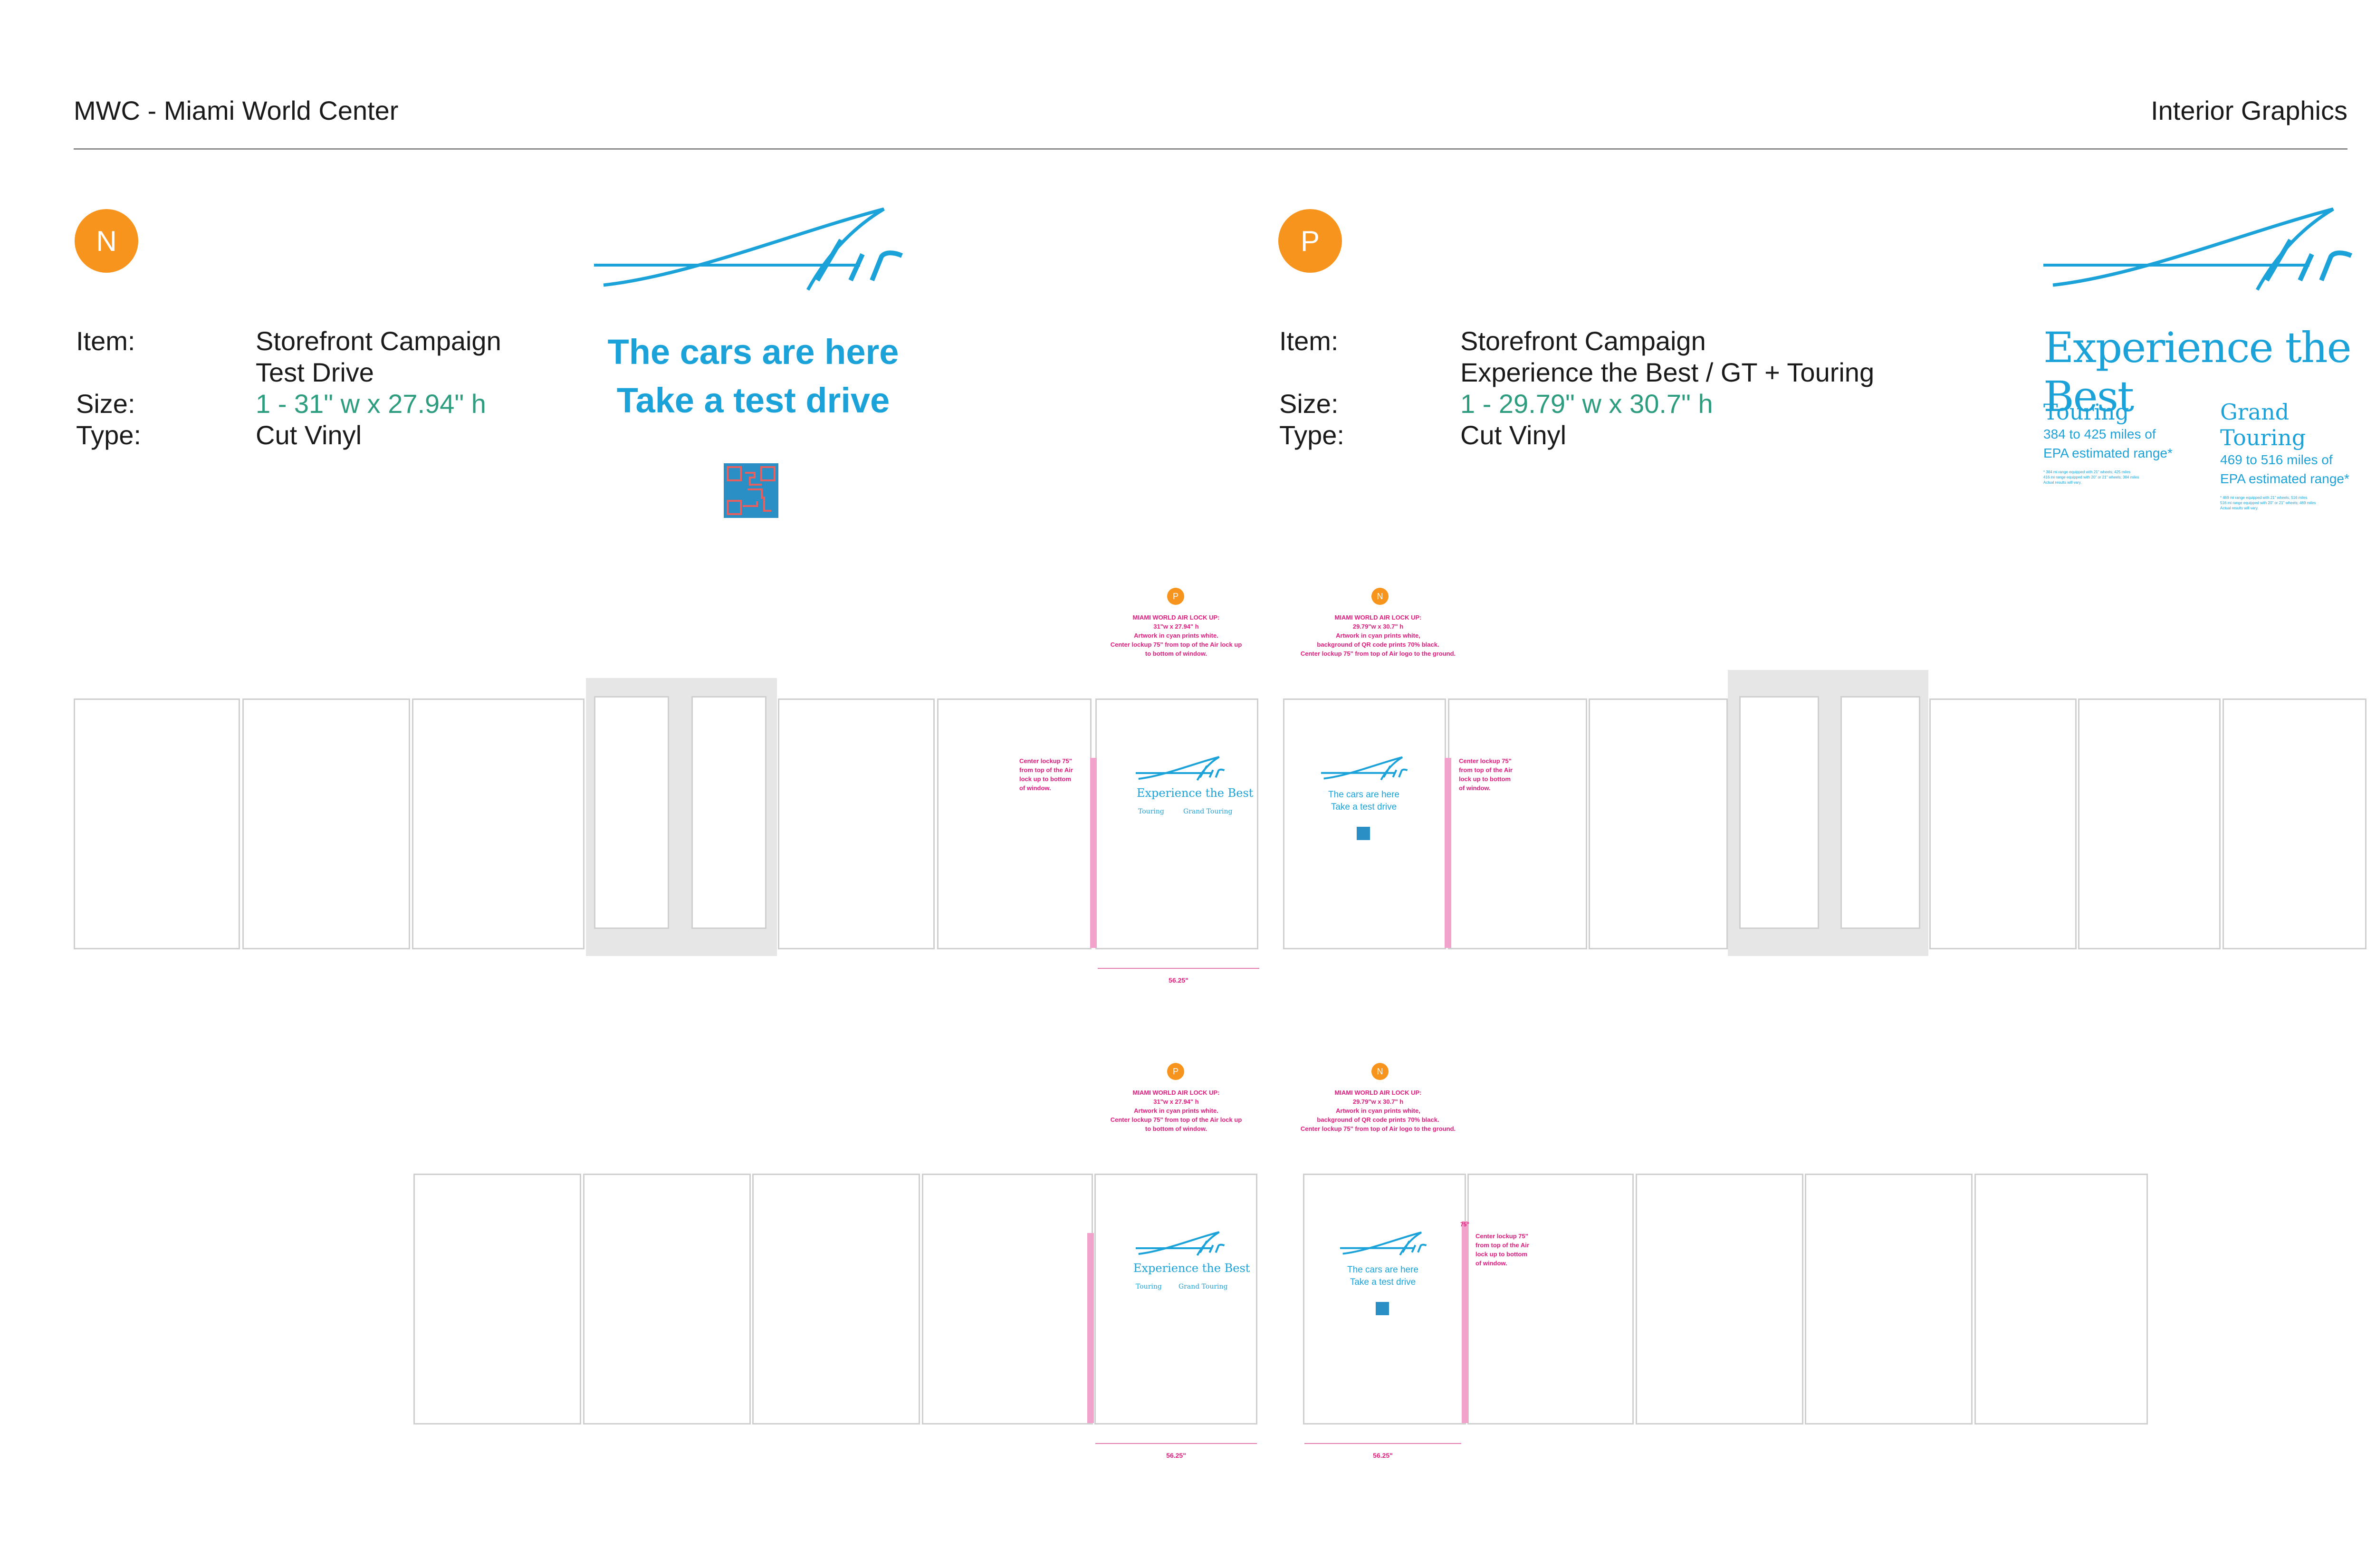 This screenshot has width=2376, height=1568. What do you see at coordinates (753, 352) in the screenshot?
I see `headline-line-1: The cars are here` at bounding box center [753, 352].